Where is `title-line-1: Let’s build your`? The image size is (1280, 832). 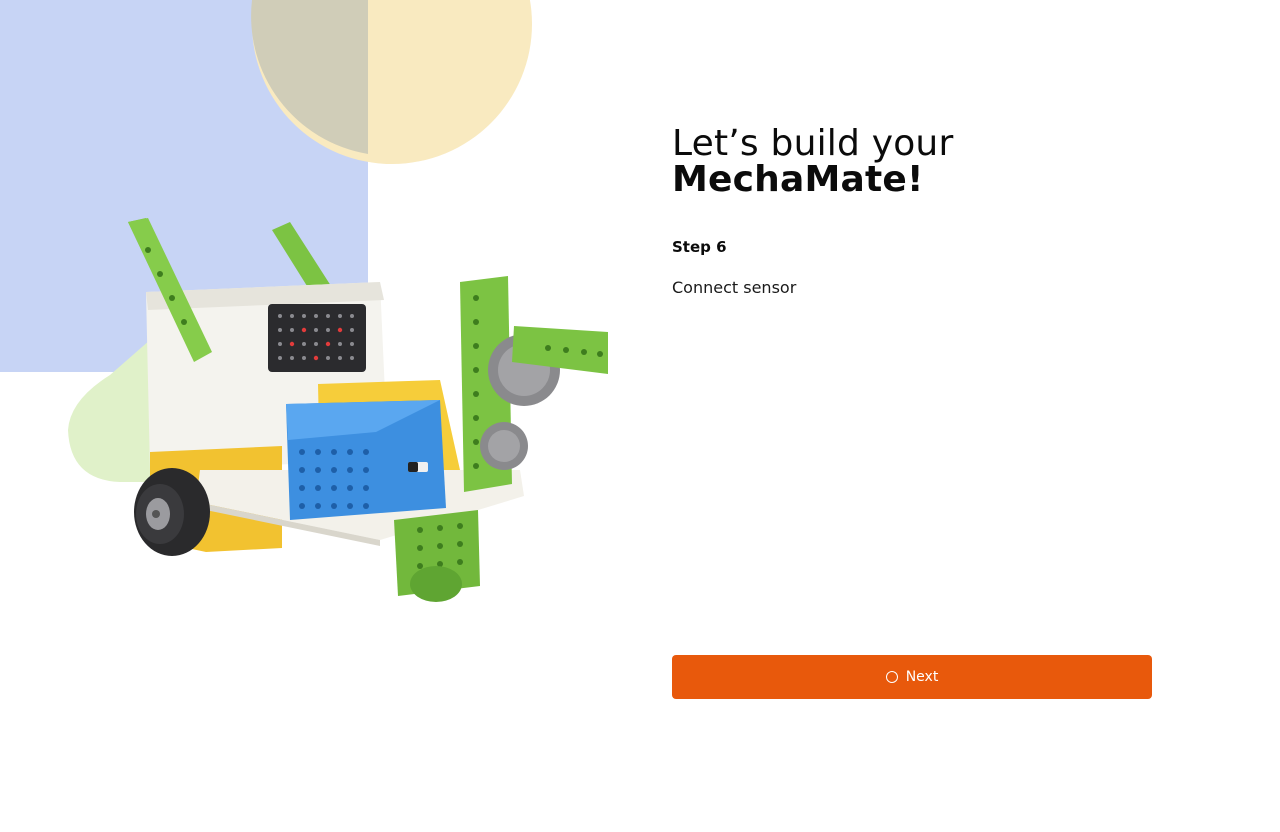 title-line-1: Let’s build your is located at coordinates (813, 143).